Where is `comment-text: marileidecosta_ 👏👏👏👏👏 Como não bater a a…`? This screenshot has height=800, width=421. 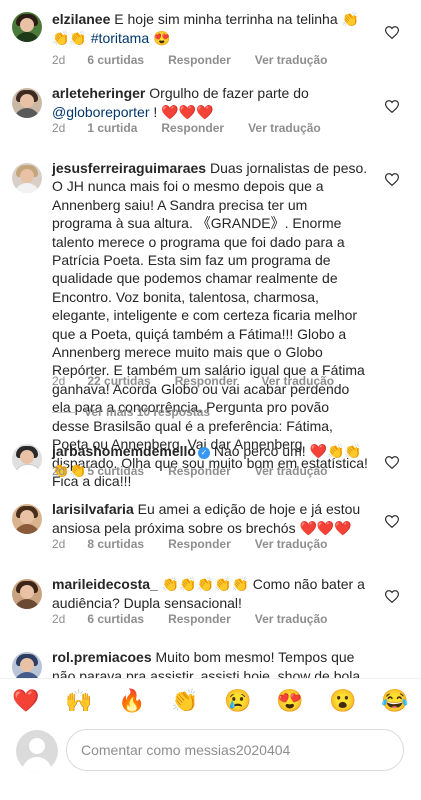 comment-text: marileidecosta_ 👏👏👏👏👏 Como não bater a a… is located at coordinates (211, 593).